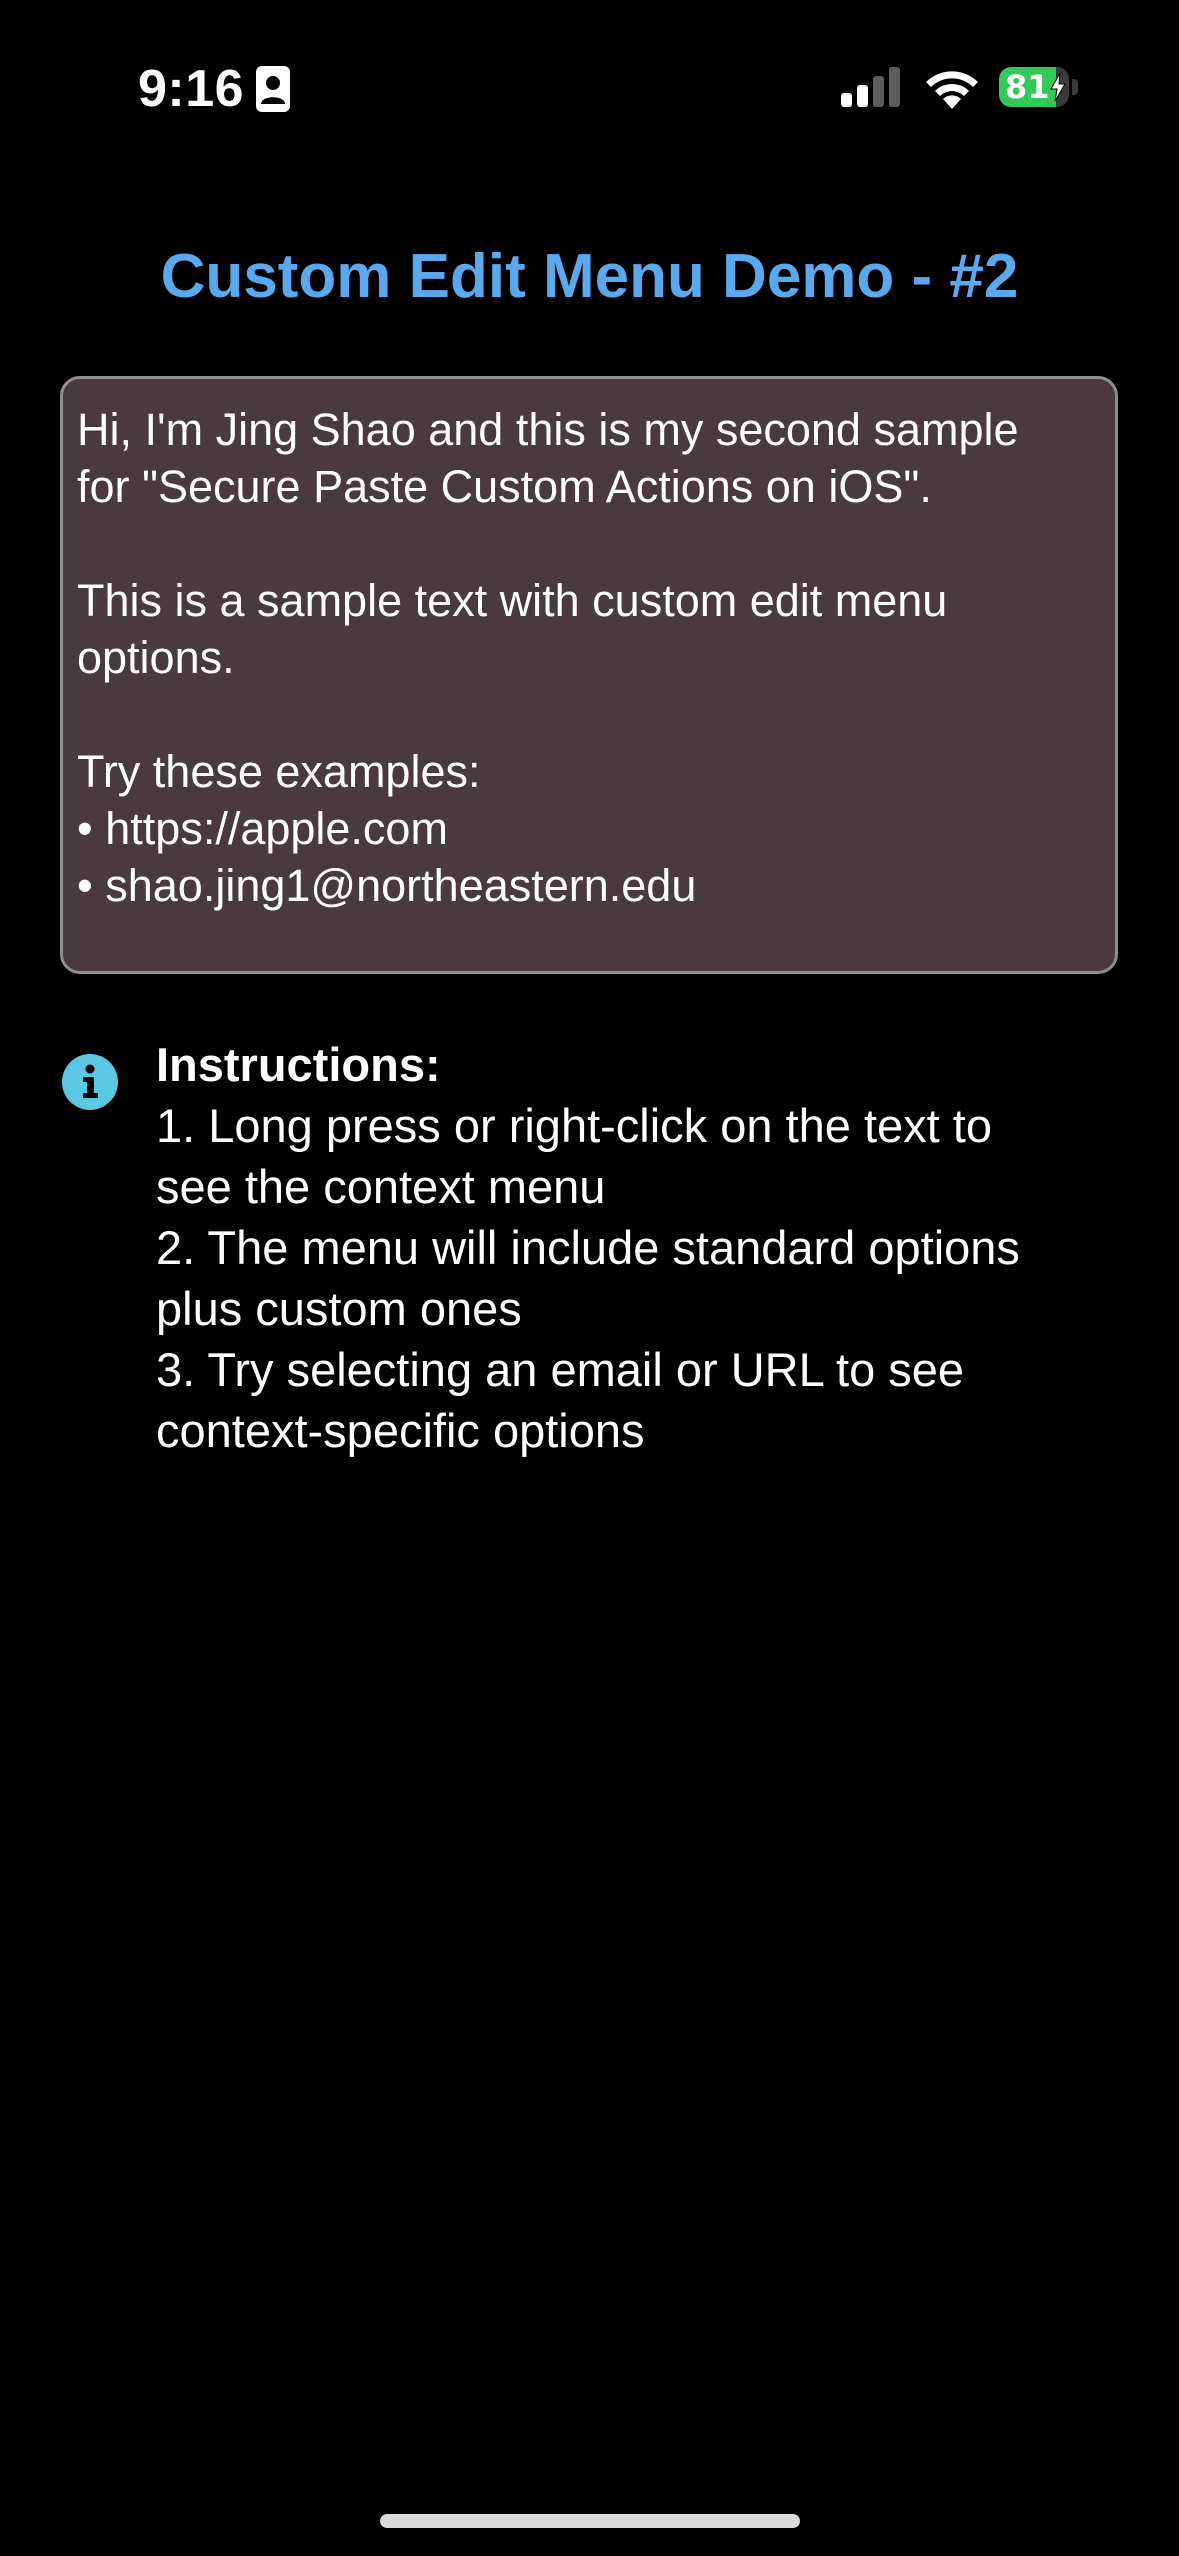 Image resolution: width=1179 pixels, height=2556 pixels. Describe the element at coordinates (870, 87) in the screenshot. I see `cellular-signal-icon` at that location.